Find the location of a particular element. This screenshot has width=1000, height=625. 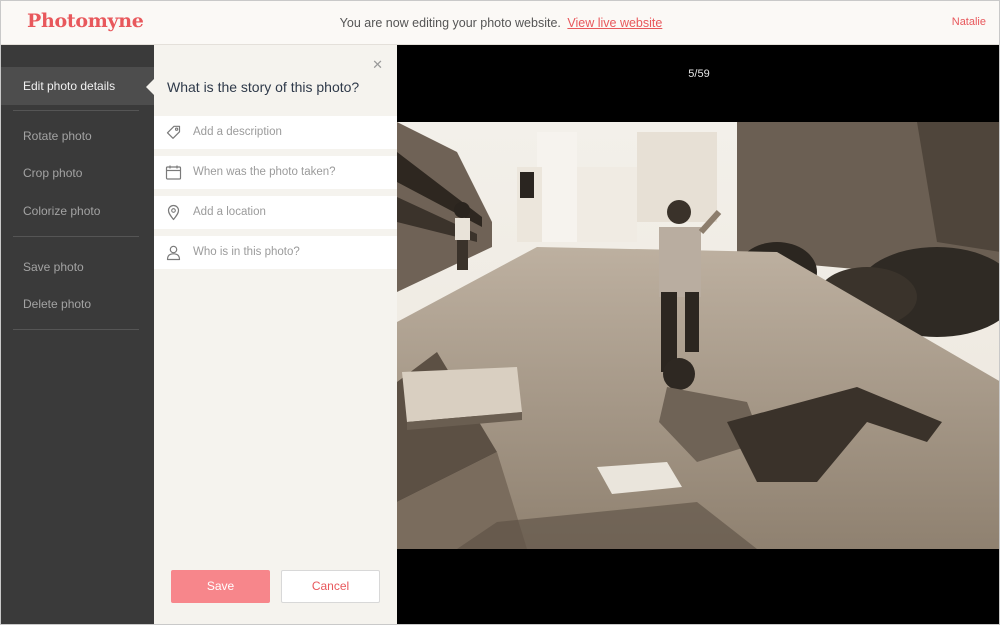

panel-pointer is located at coordinates (150, 87).